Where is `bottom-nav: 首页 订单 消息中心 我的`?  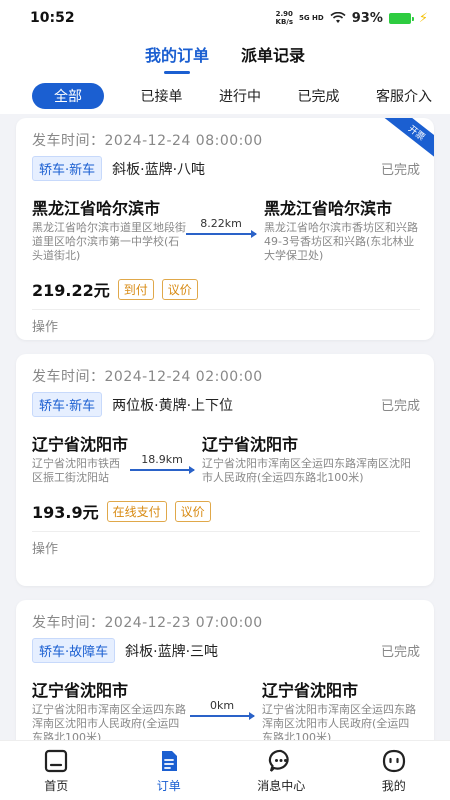 bottom-nav: 首页 订单 消息中心 我的 is located at coordinates (225, 770).